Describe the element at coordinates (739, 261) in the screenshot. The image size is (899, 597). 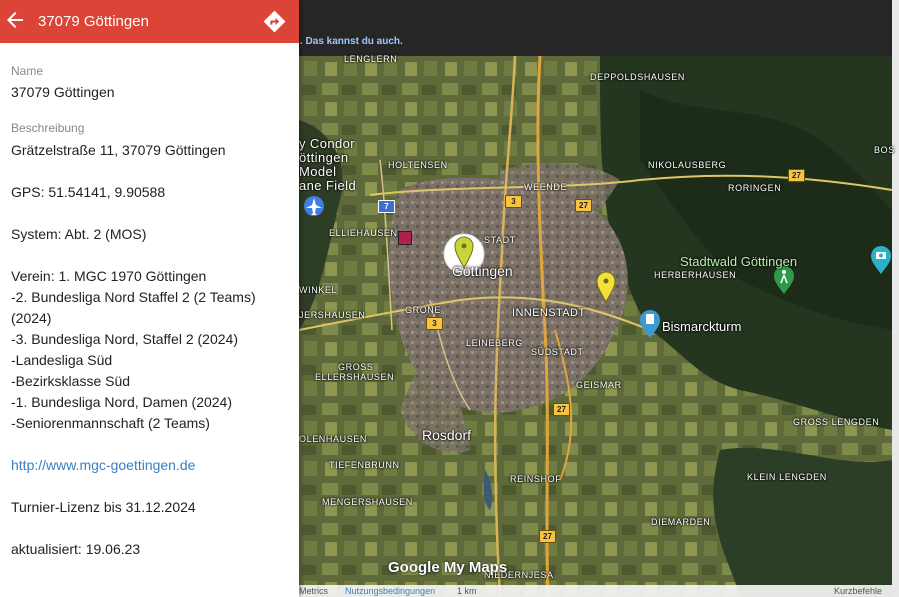
I see `park-label: Stadtwald Göttingen` at that location.